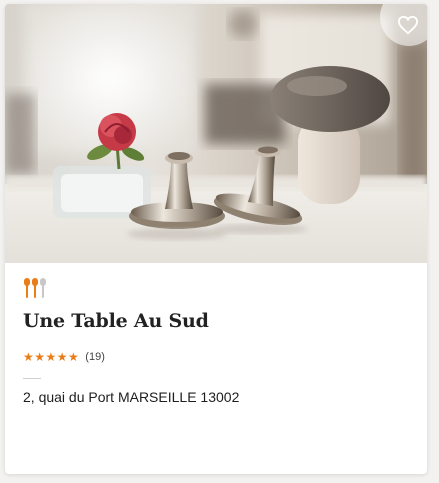  I want to click on restaurant-name: Une Table Au Sud, so click(216, 321).